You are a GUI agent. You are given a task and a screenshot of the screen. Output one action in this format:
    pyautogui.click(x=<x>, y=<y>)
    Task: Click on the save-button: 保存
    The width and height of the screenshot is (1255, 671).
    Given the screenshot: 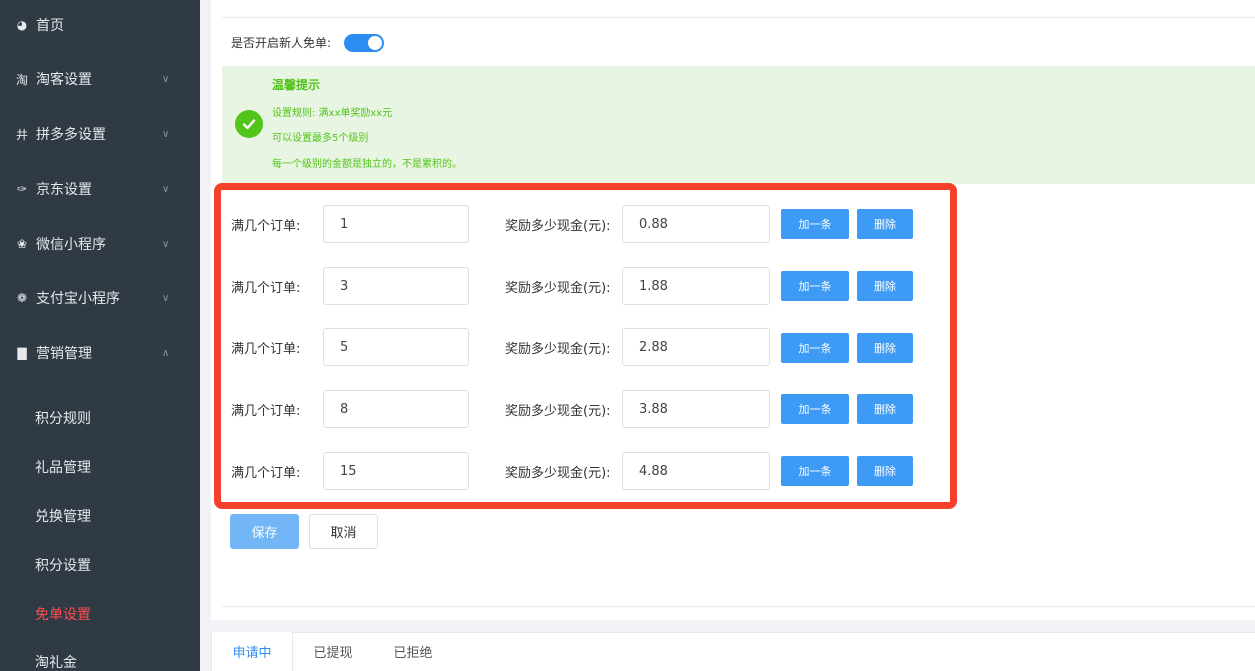 What is the action you would take?
    pyautogui.click(x=264, y=531)
    